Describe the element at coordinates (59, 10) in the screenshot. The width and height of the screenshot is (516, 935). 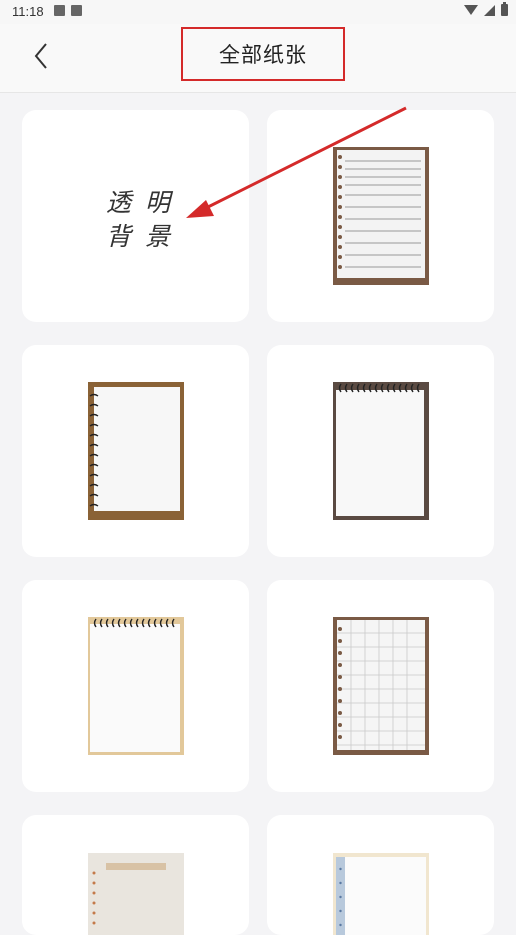
I see `image-notification-icon` at that location.